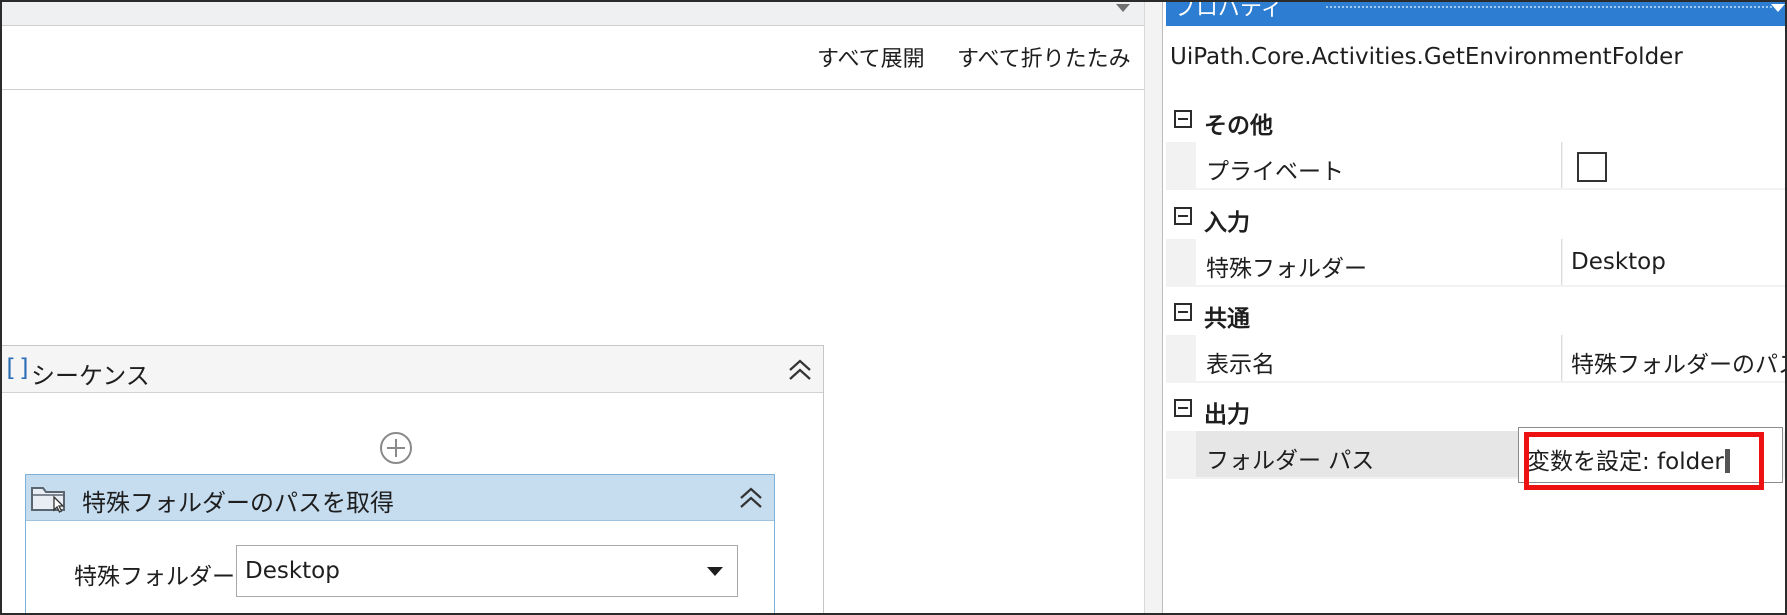 This screenshot has height=615, width=1787. I want to click on folder-path-editor: 変数を設定: folder, so click(1650, 455).